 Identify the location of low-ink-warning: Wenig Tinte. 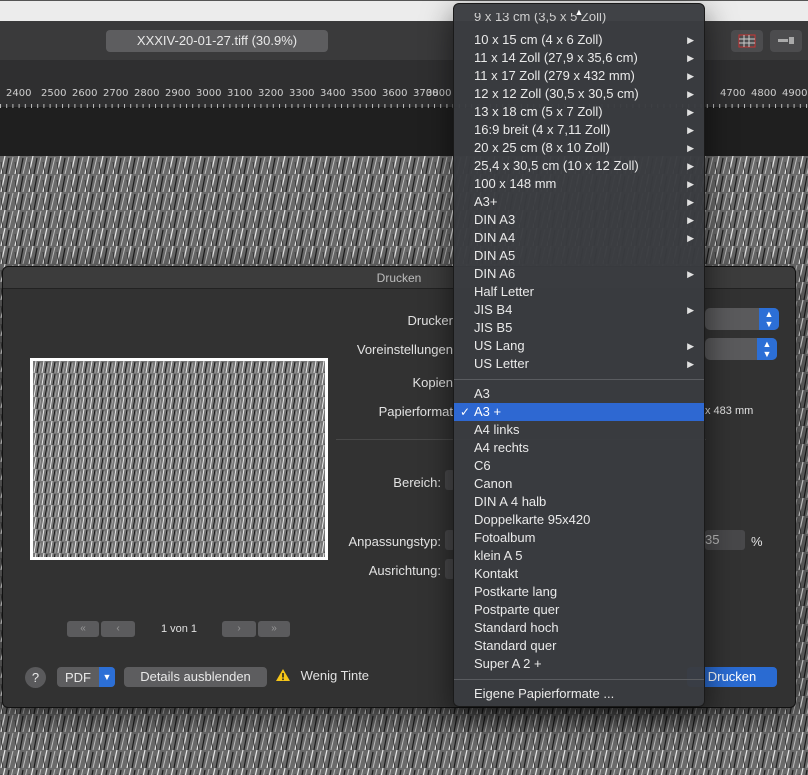
(322, 675).